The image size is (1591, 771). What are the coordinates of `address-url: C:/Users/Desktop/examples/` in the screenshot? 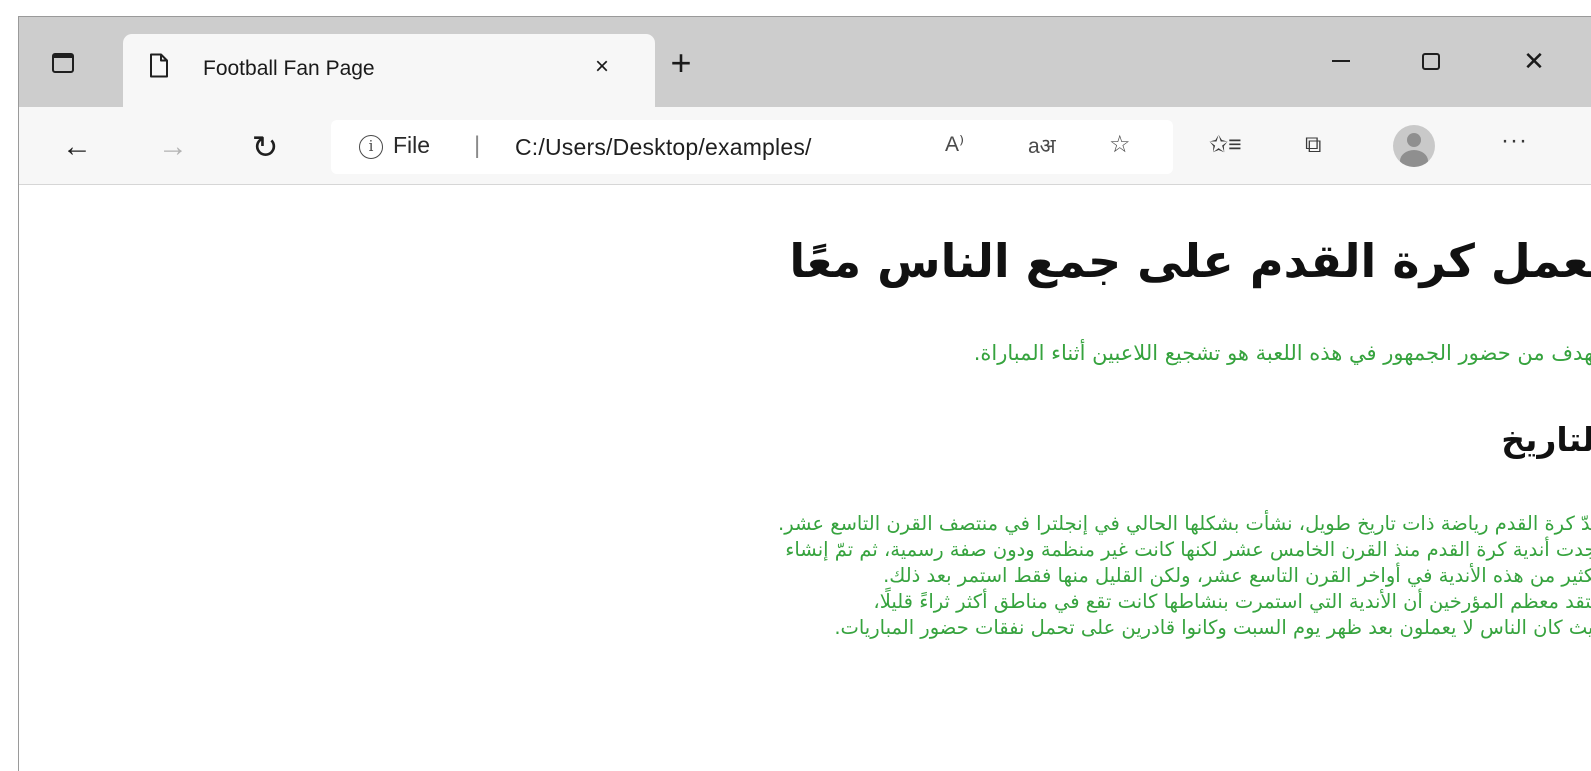 It's located at (663, 147).